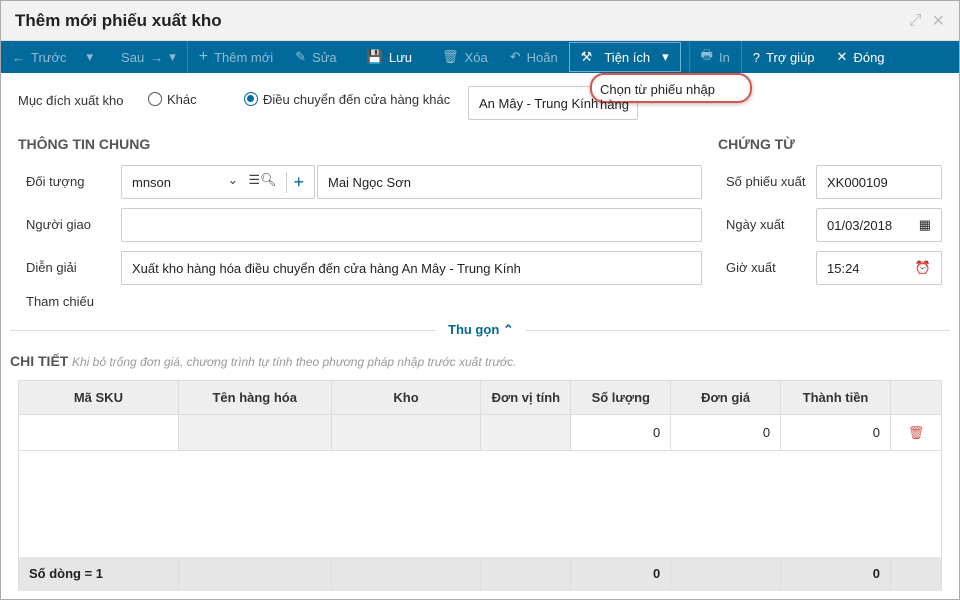  I want to click on total-amount: 0, so click(835, 573).